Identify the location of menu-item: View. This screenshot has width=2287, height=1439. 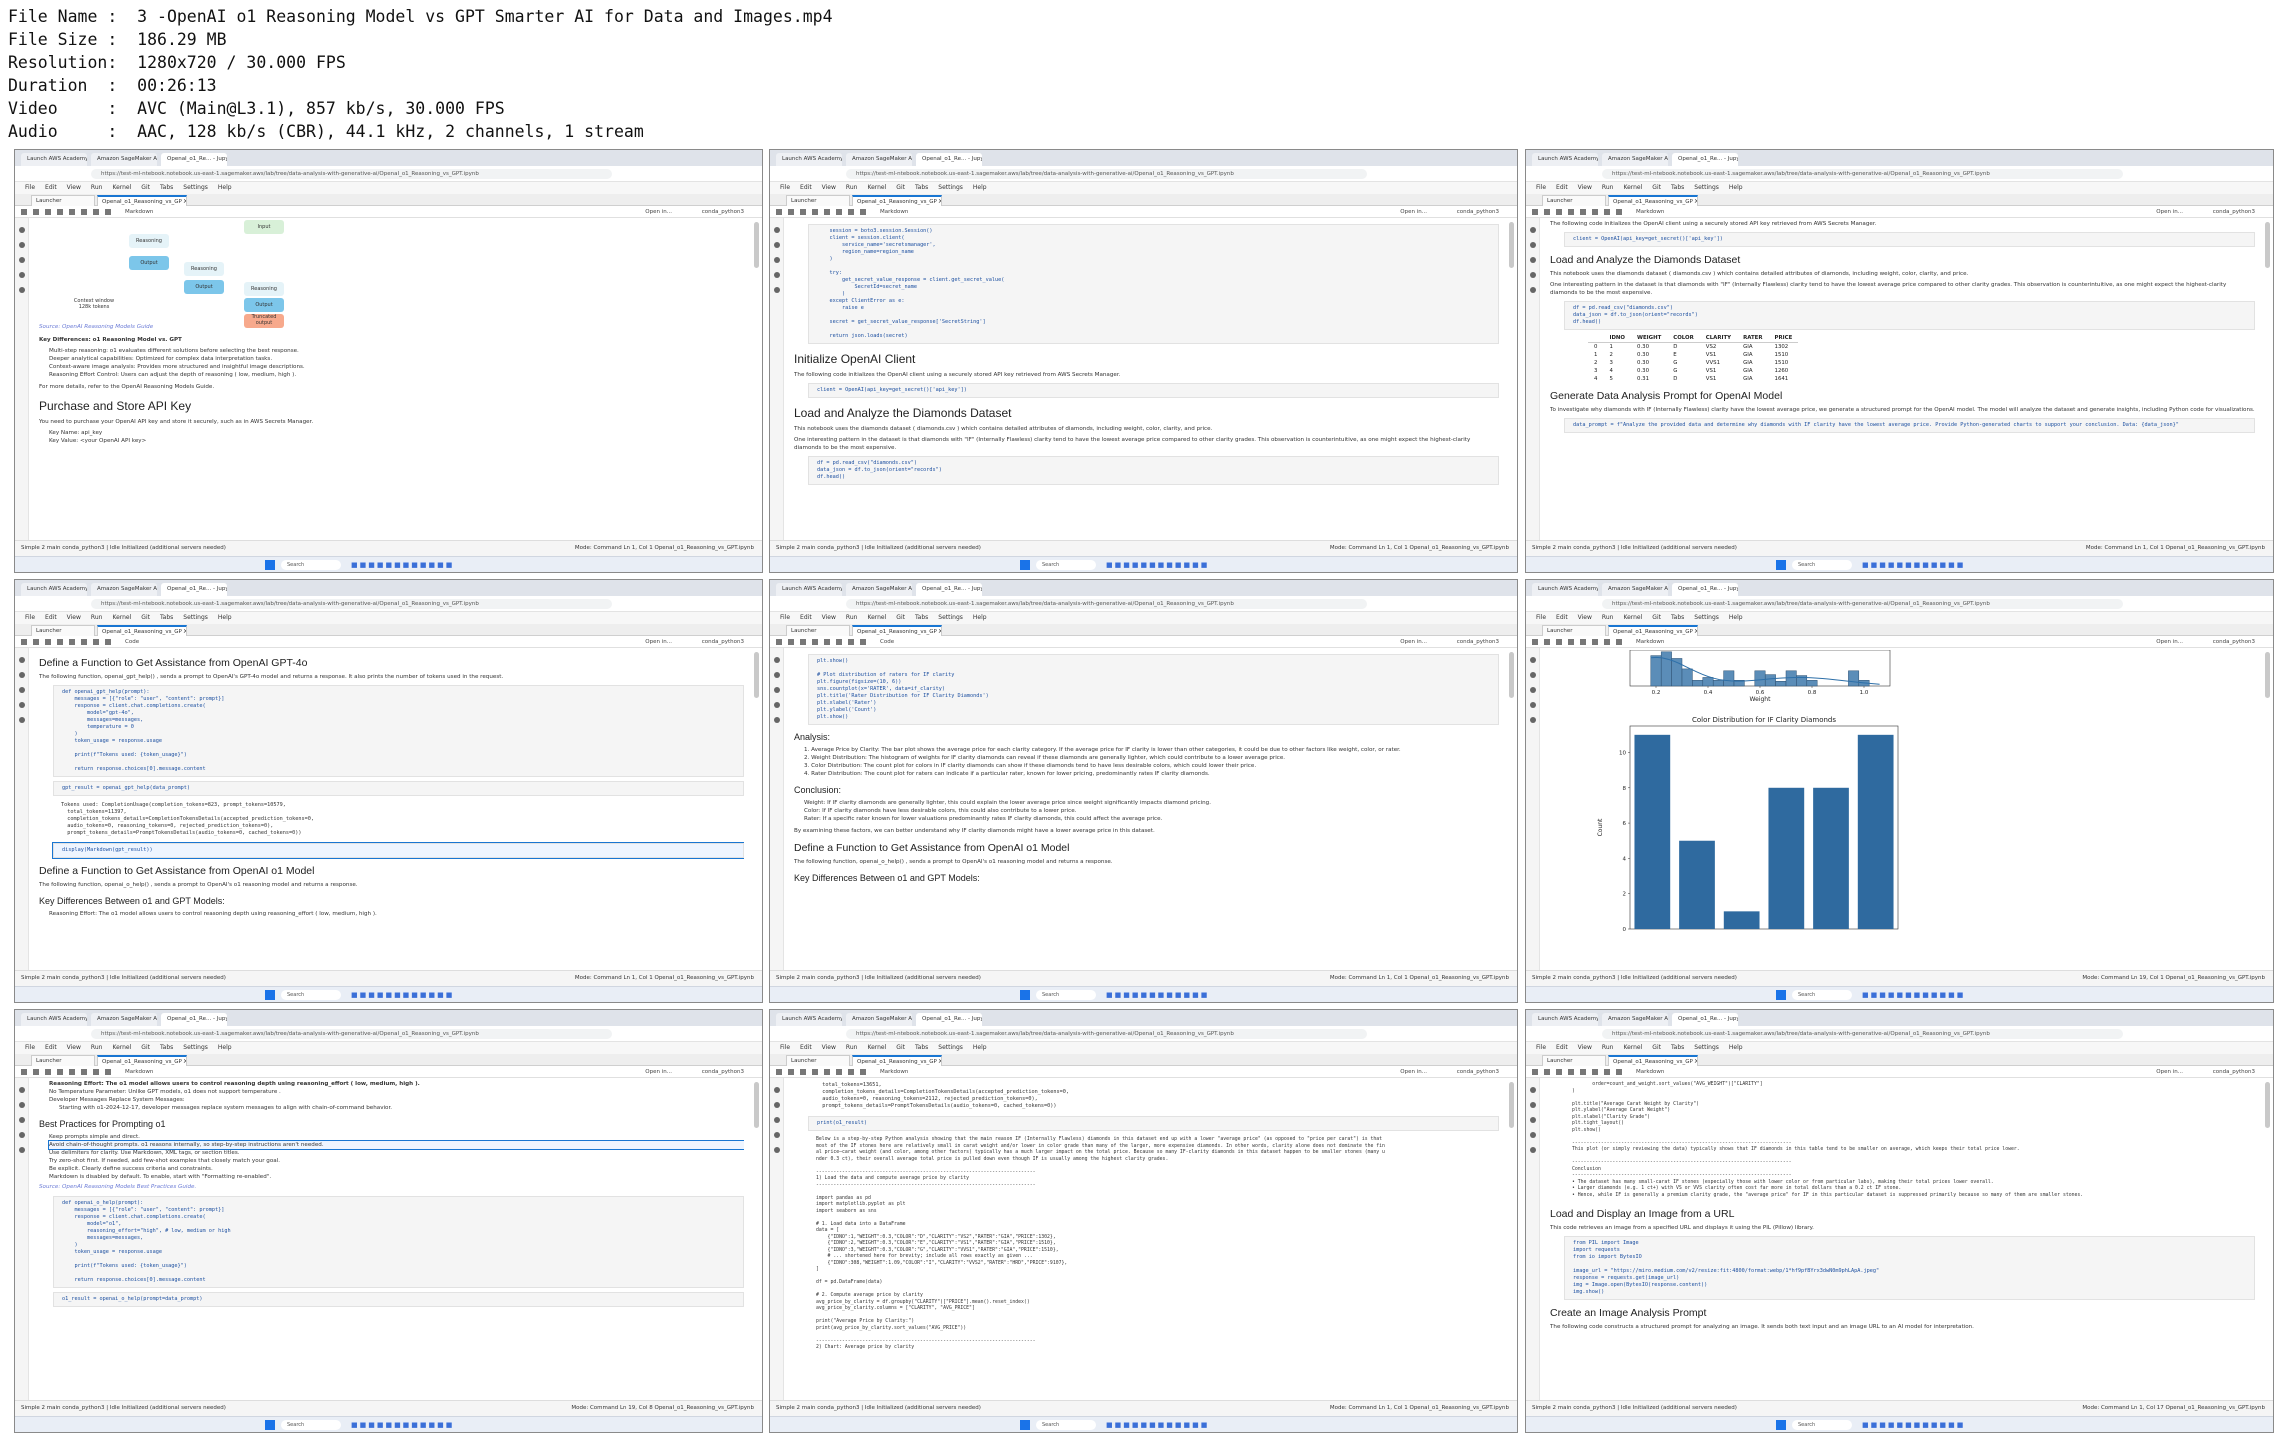
(829, 617).